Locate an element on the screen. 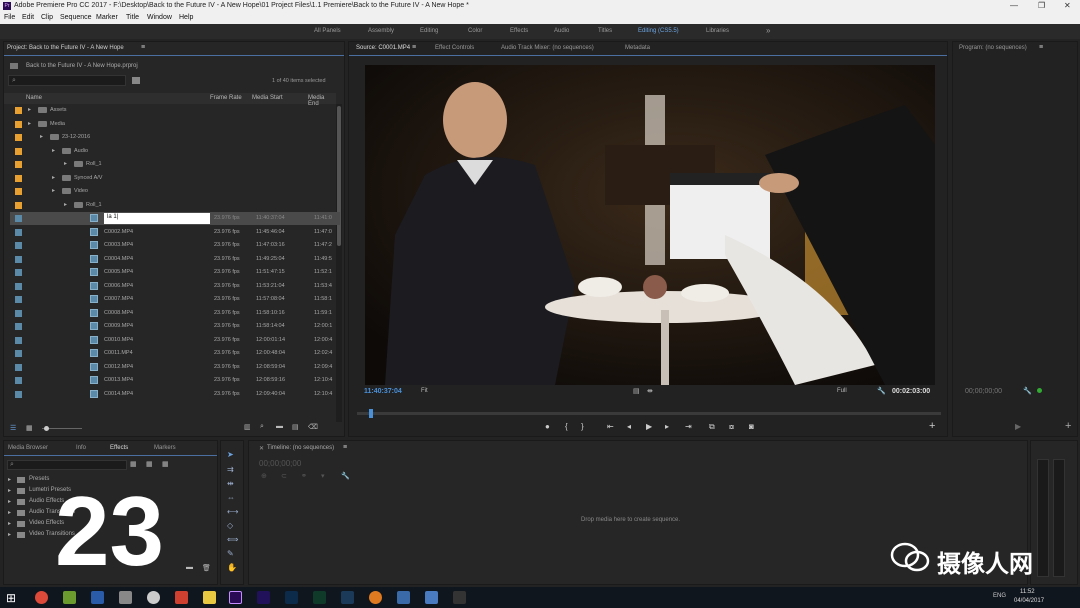 This screenshot has width=1080, height=608. workspace-editing: Editing is located at coordinates (429, 31).